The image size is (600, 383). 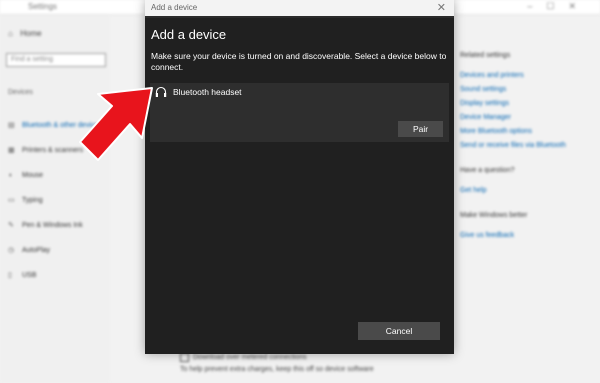 I want to click on settings-app-title: Settings, so click(x=42, y=6).